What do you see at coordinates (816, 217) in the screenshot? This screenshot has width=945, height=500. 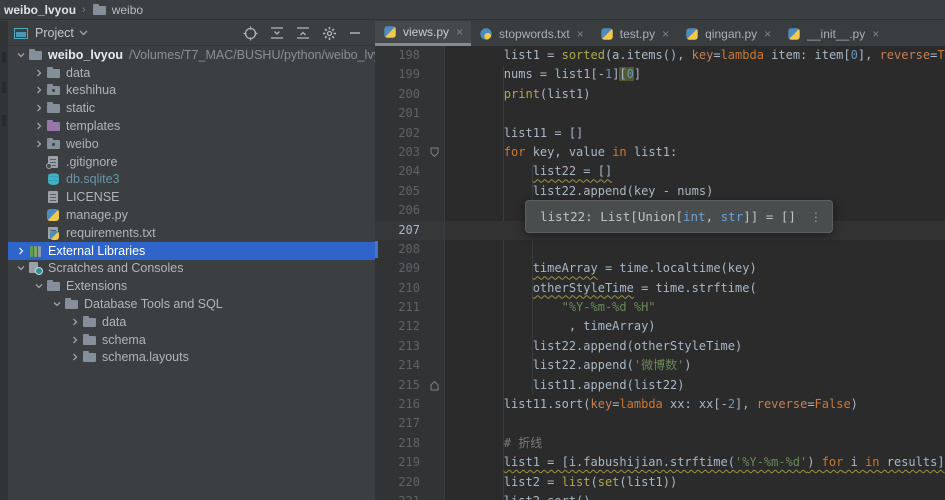 I see `kebab-menu-icon: ⋮` at bounding box center [816, 217].